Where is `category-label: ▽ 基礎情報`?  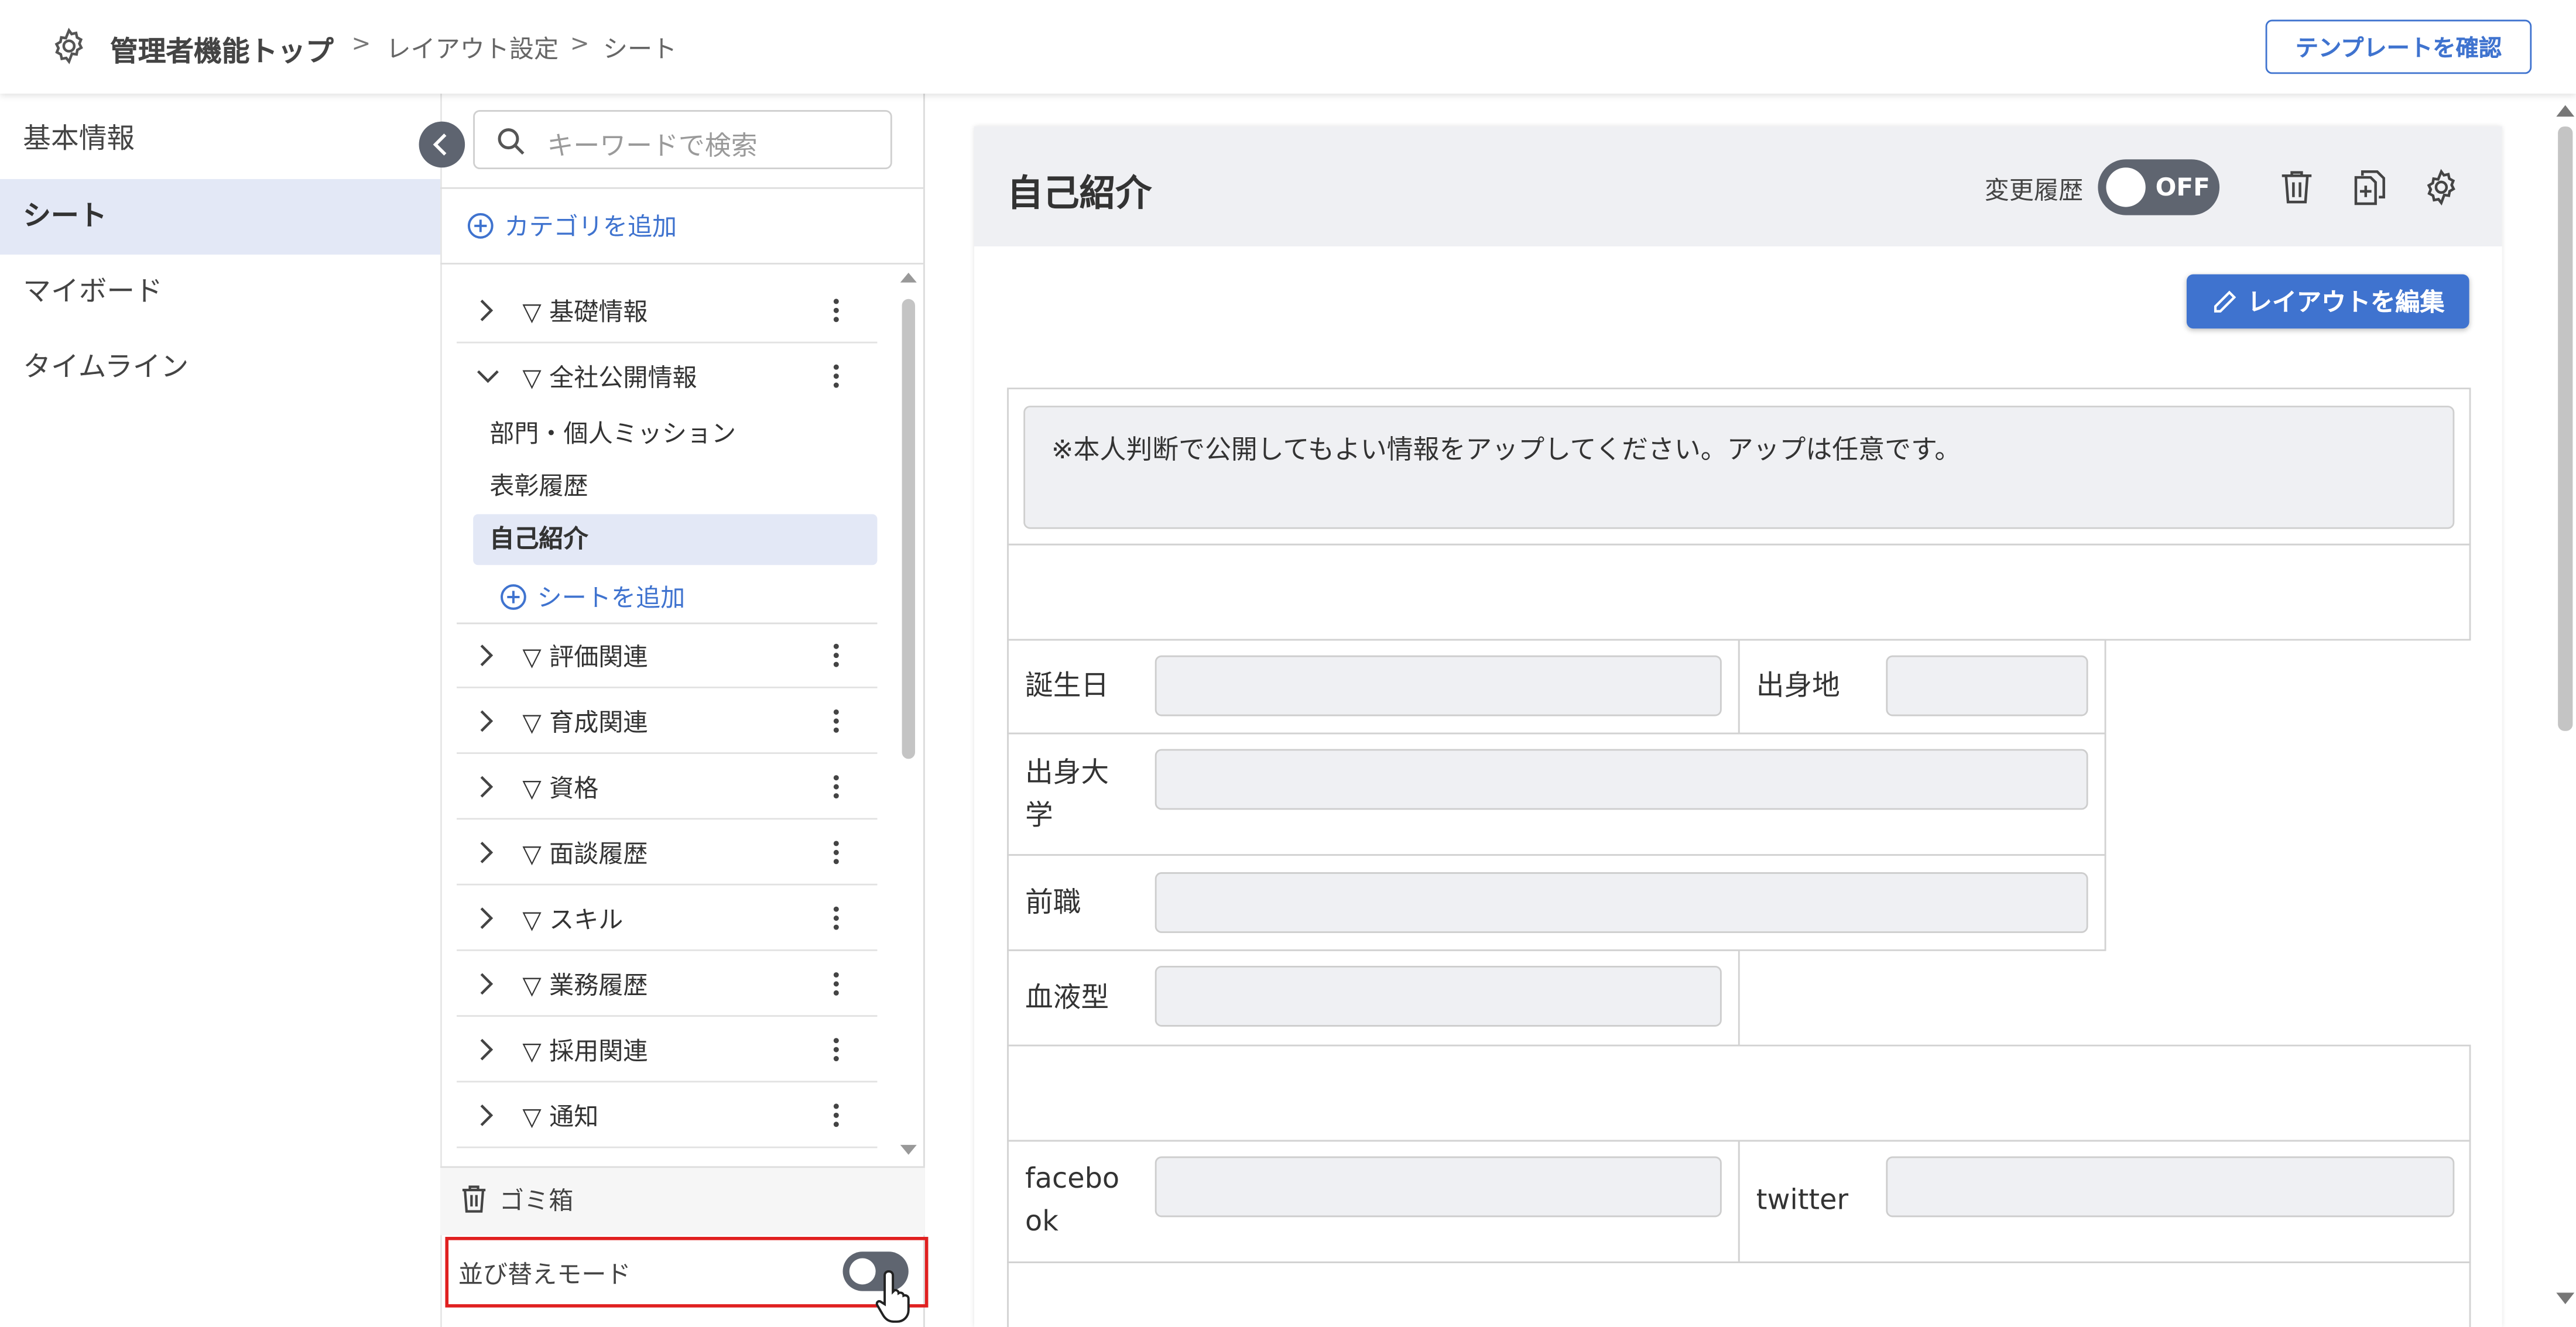 category-label: ▽ 基礎情報 is located at coordinates (585, 312).